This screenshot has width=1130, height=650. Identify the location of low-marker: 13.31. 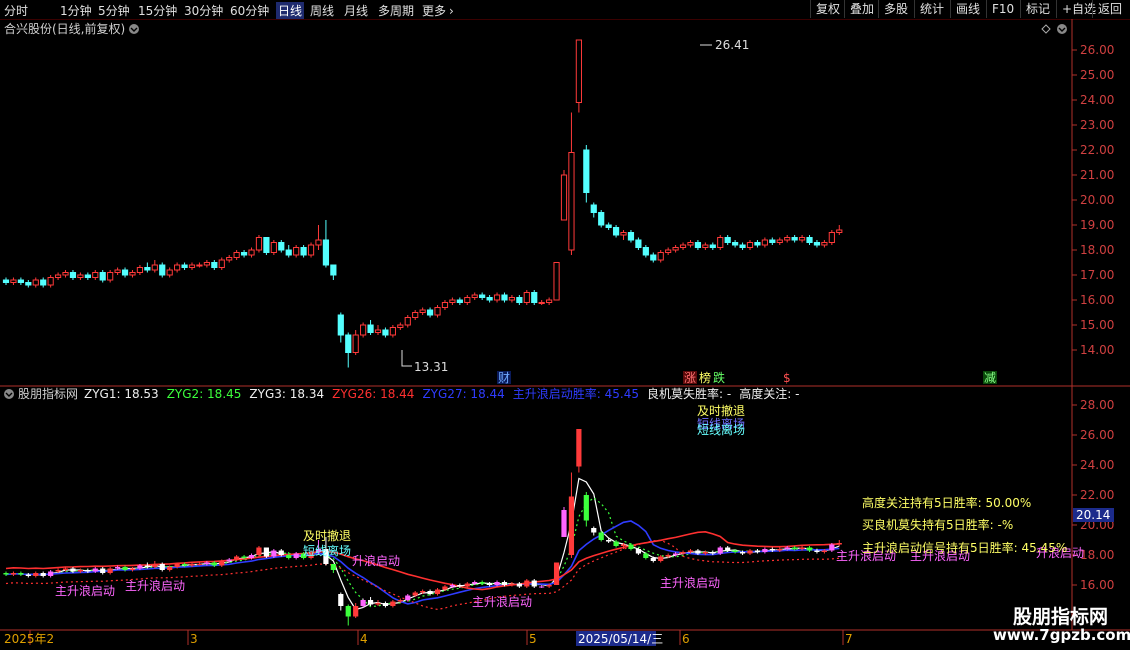
(424, 362).